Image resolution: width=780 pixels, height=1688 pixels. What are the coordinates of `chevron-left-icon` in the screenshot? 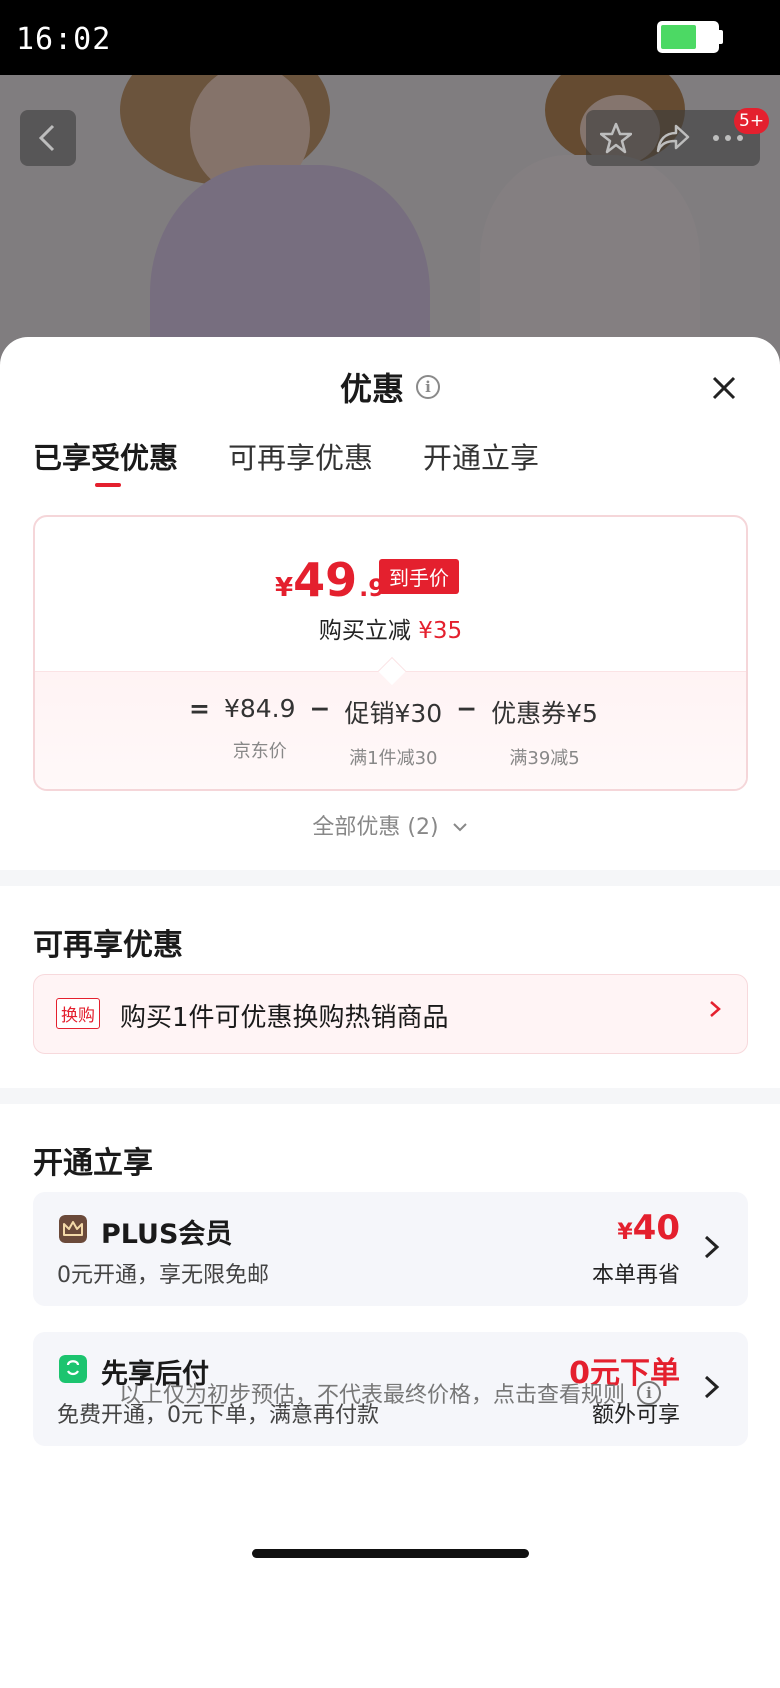 It's located at (46, 138).